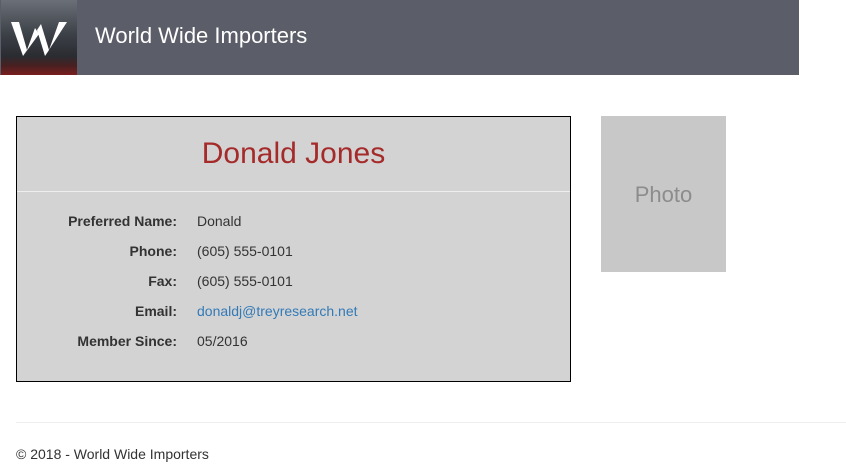 Image resolution: width=846 pixels, height=464 pixels. I want to click on detail-label: Fax:, so click(162, 281).